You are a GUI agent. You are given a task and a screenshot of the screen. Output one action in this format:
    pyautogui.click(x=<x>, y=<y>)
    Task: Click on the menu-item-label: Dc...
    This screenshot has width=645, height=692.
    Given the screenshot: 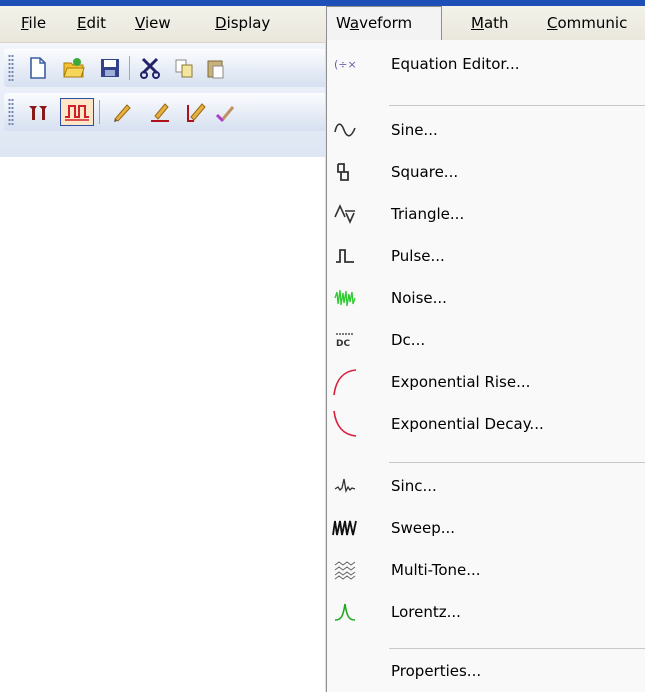 What is the action you would take?
    pyautogui.click(x=408, y=340)
    